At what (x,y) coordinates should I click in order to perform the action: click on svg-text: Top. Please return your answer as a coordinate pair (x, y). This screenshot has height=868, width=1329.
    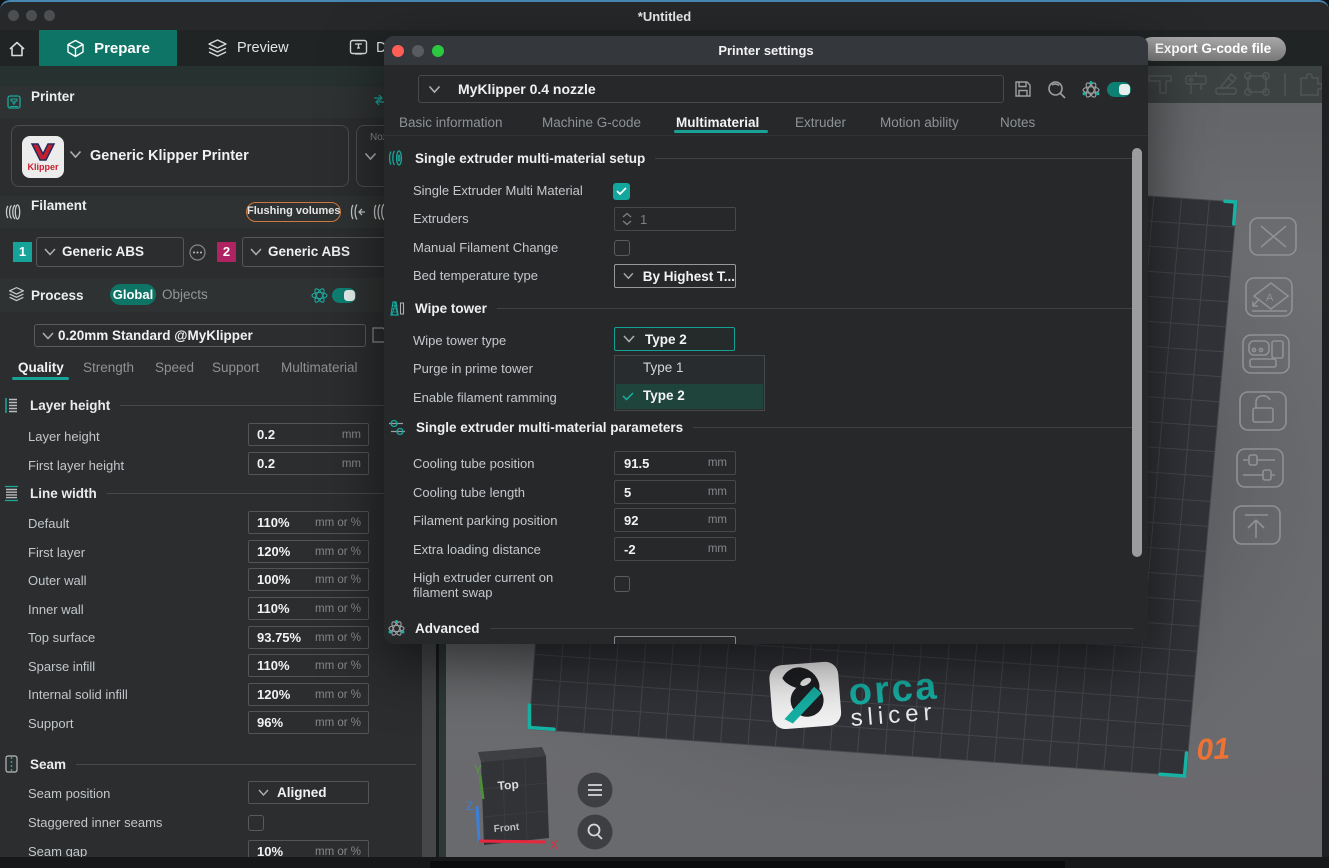
    Looking at the image, I should click on (508, 785).